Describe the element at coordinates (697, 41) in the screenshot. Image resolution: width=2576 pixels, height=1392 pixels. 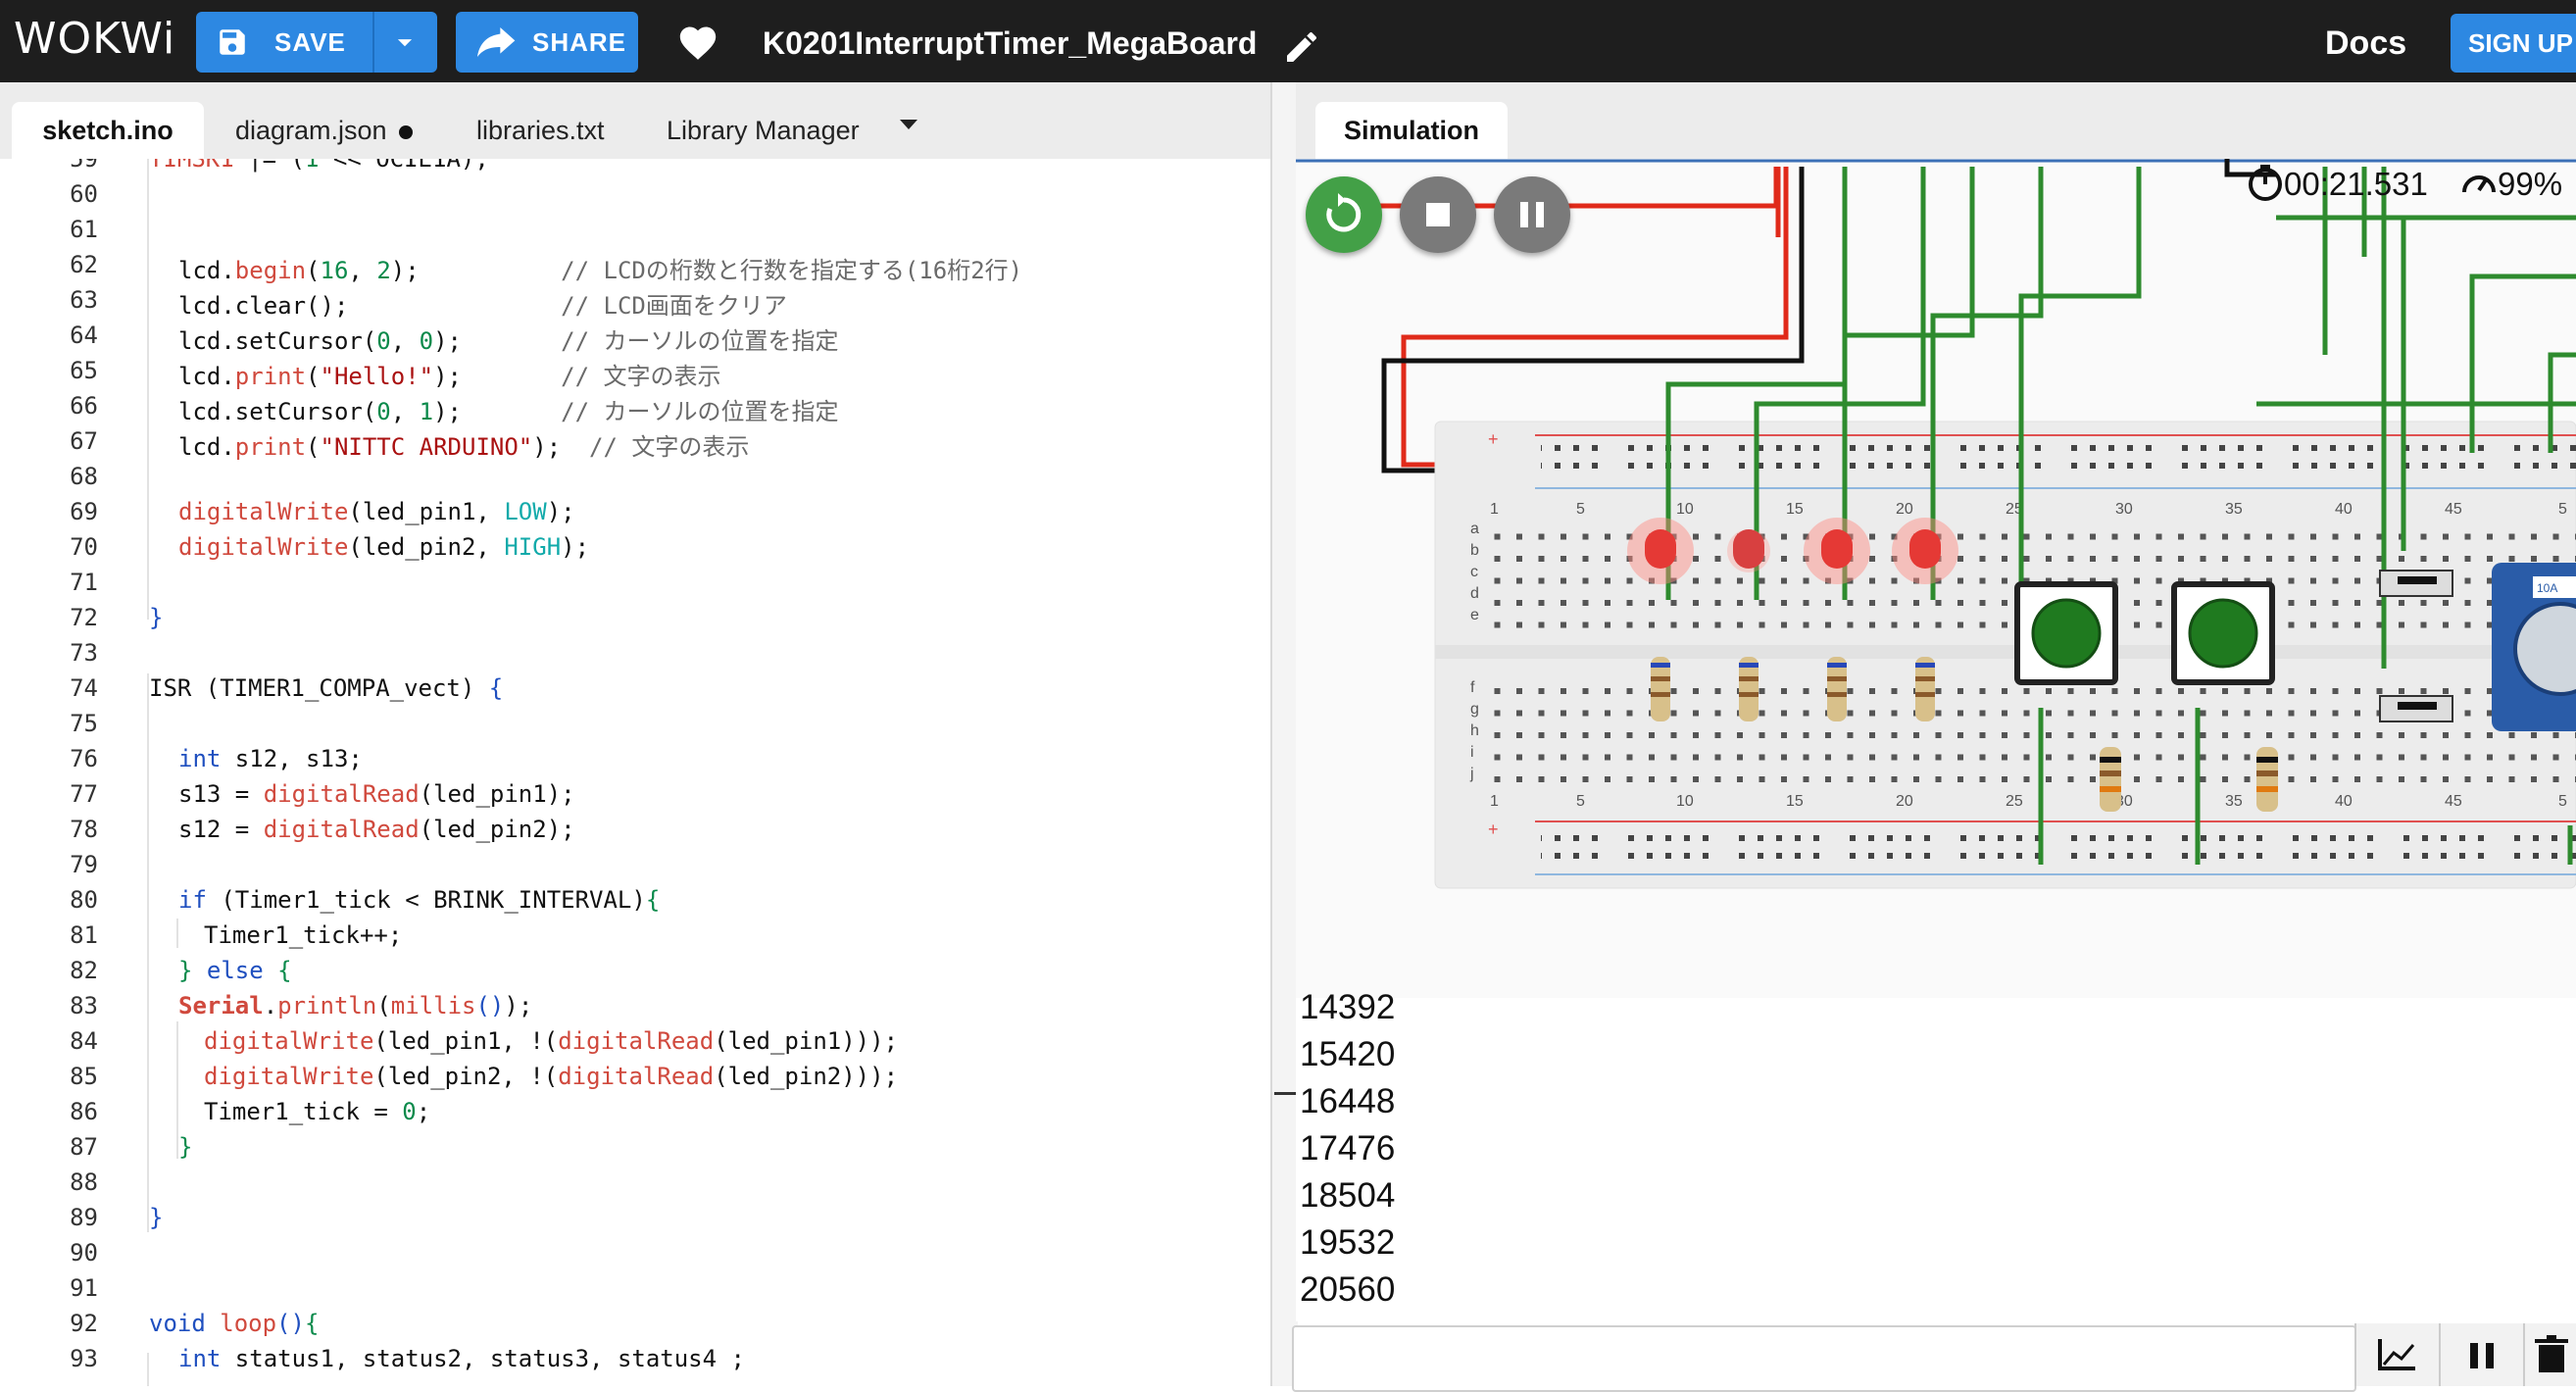
I see `heart-icon` at that location.